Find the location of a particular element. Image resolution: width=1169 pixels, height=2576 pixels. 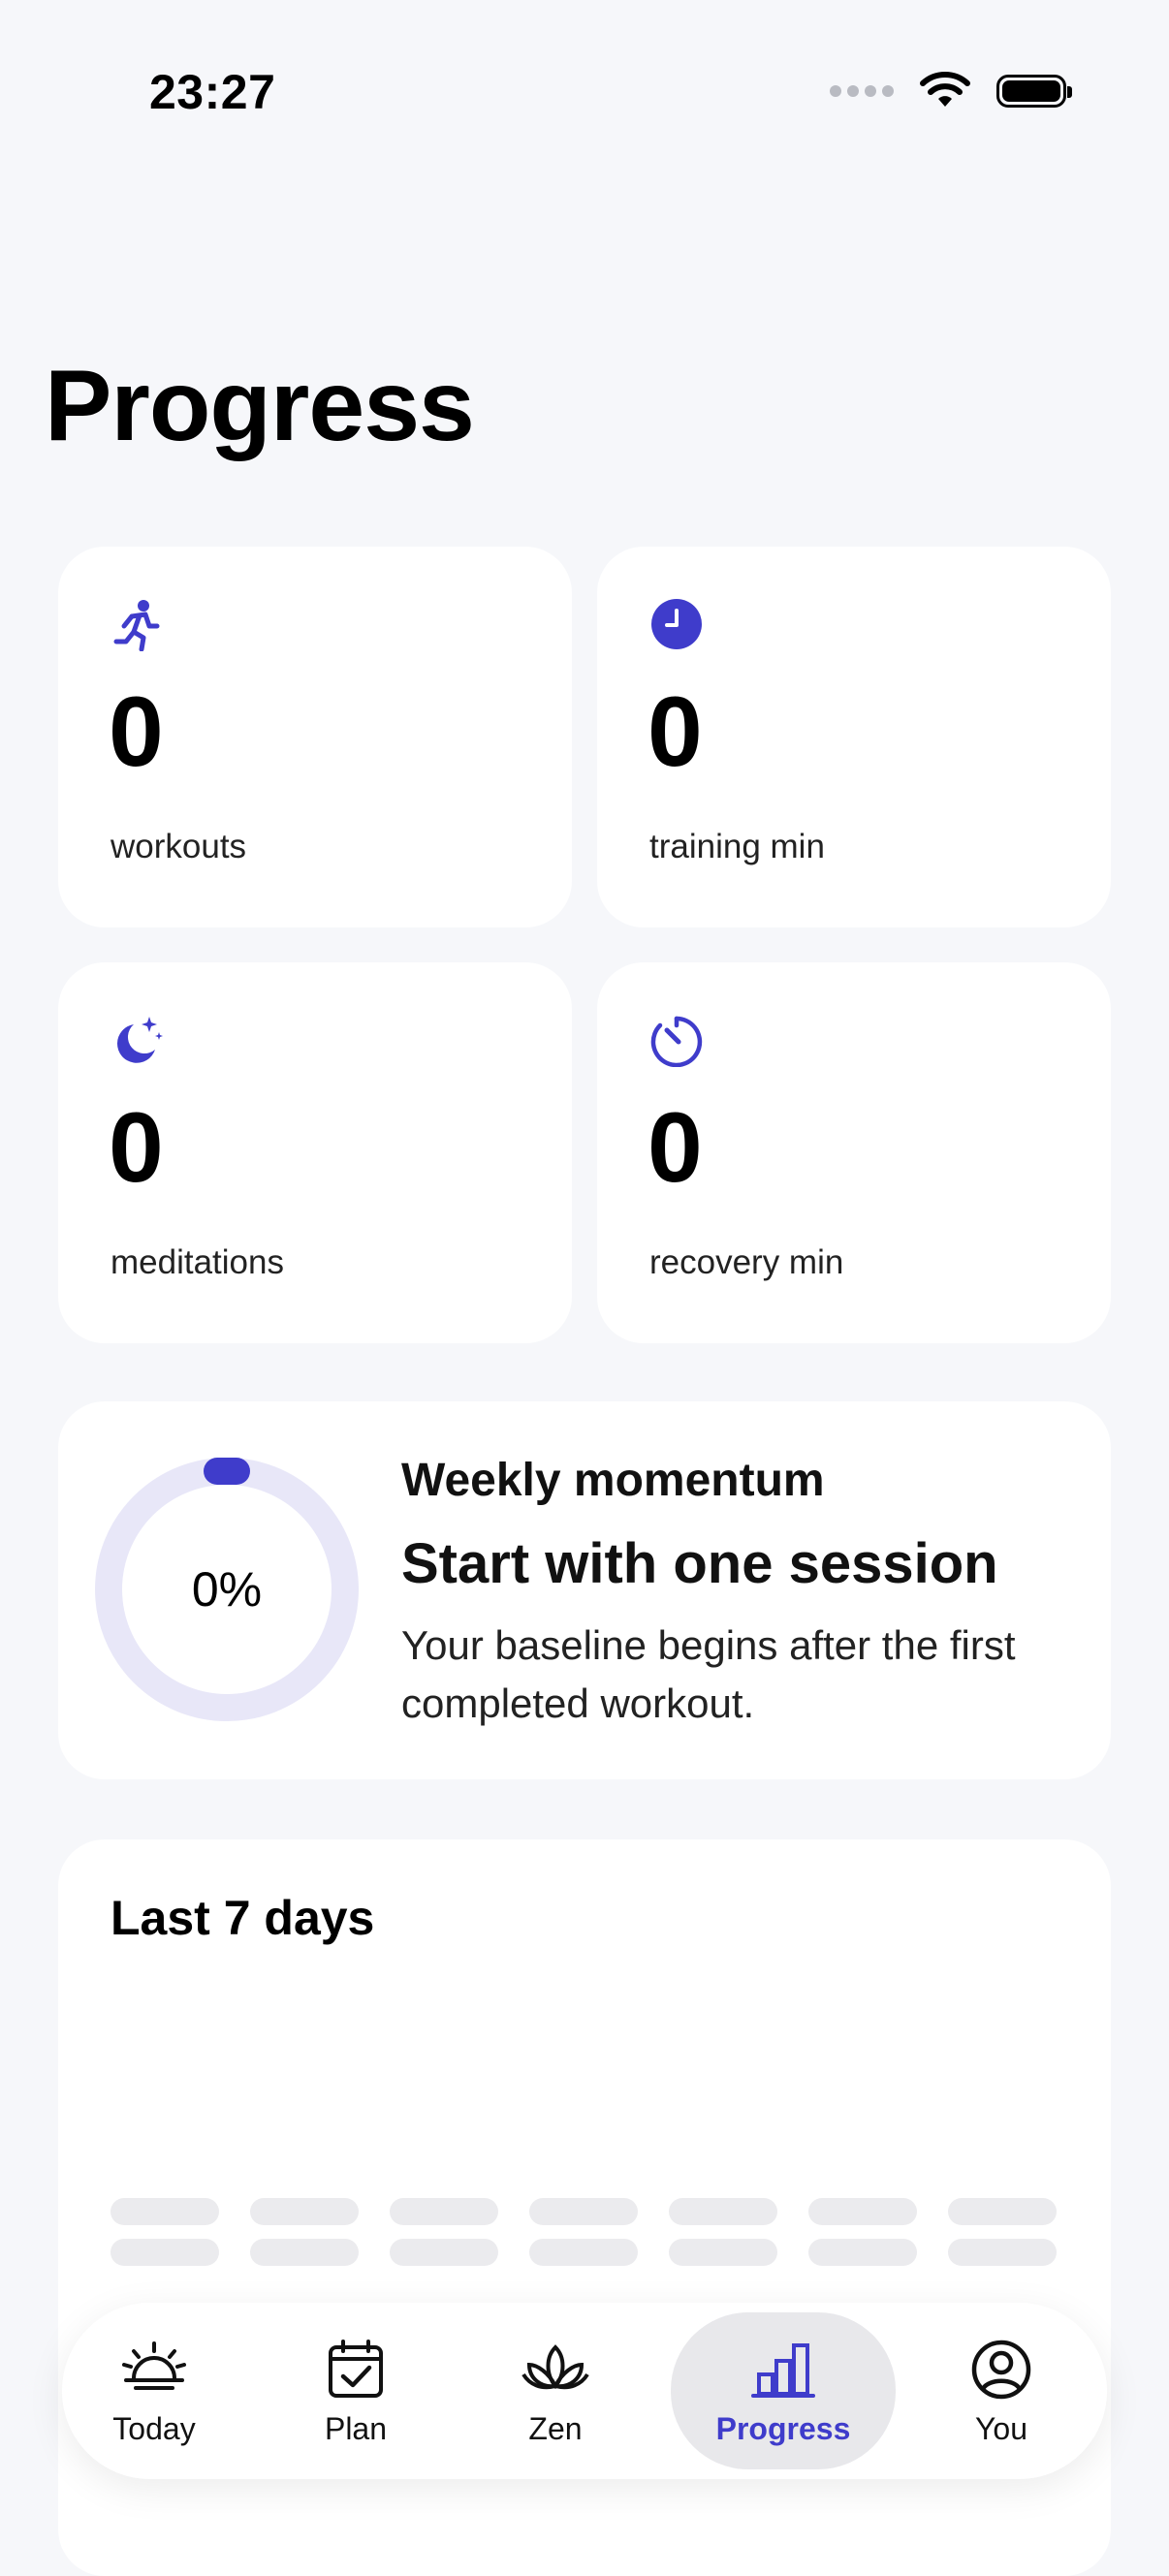

battery-icon is located at coordinates (1034, 91).